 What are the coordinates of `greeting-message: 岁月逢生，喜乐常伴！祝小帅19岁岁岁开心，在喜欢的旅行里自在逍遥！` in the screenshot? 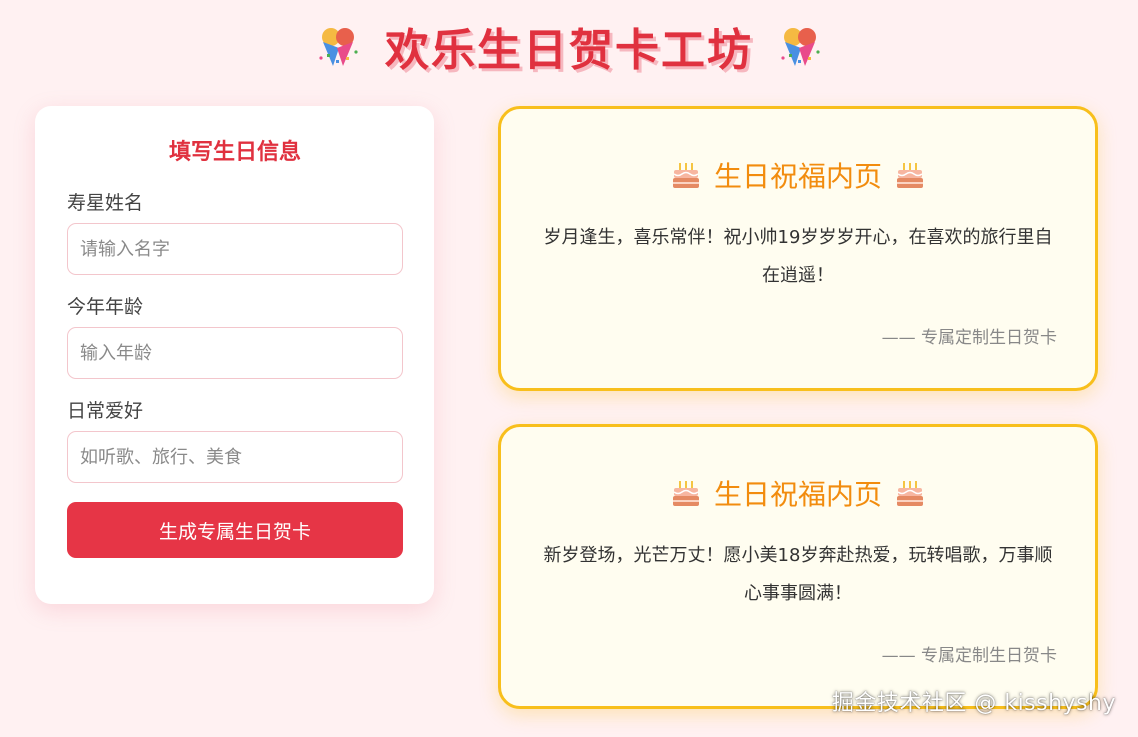 It's located at (798, 256).